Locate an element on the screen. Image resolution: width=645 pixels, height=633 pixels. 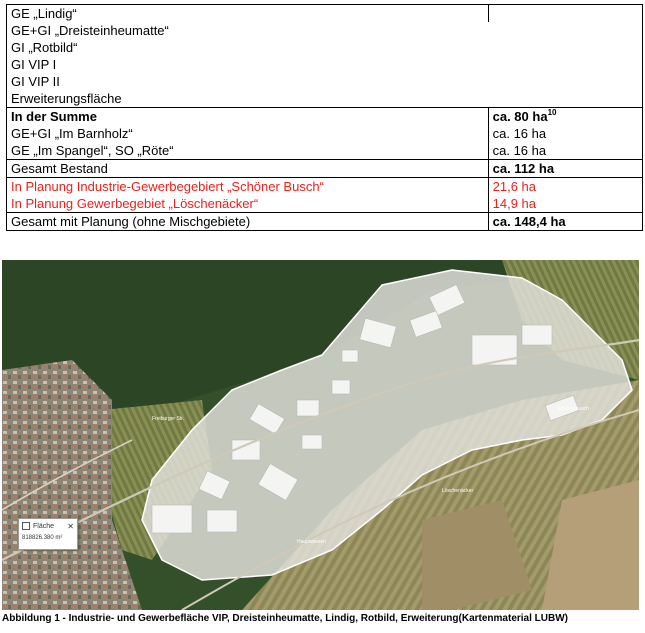
table-row: GE „Im Spangel“, SO „Röte“ ca. 16 ha is located at coordinates (325, 151).